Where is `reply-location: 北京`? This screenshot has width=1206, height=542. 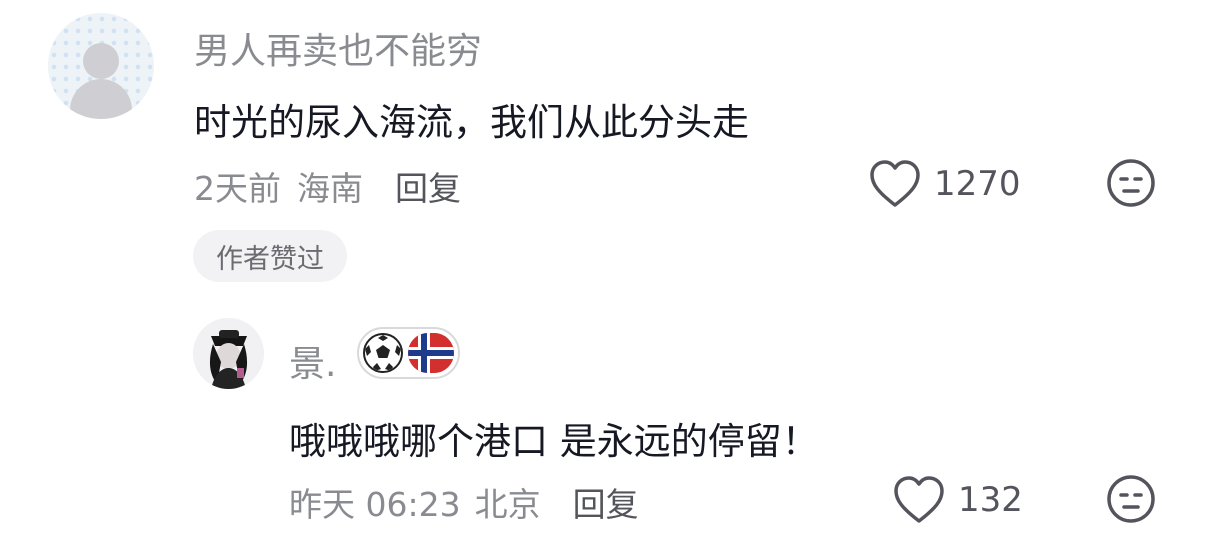 reply-location: 北京 is located at coordinates (507, 504).